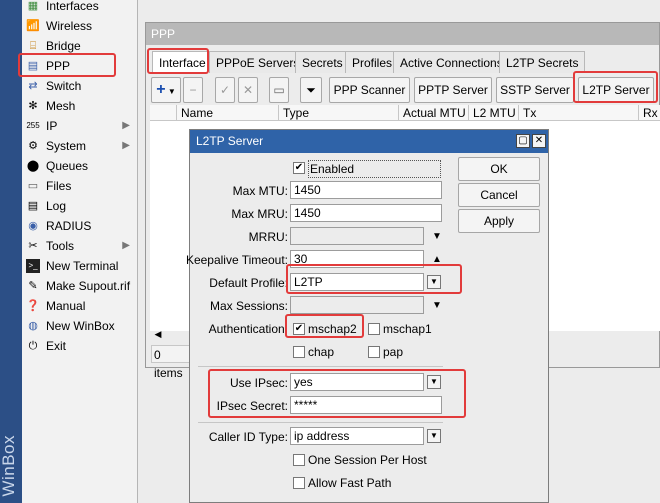 Image resolution: width=660 pixels, height=503 pixels. I want to click on column-type: Type, so click(338, 113).